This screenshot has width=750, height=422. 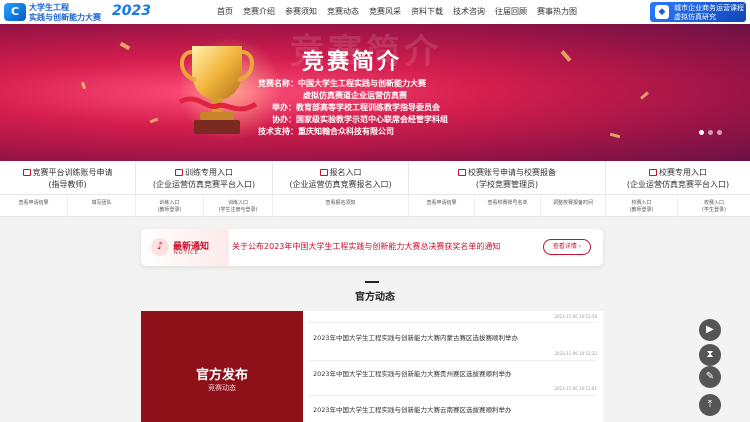 What do you see at coordinates (557, 12) in the screenshot?
I see `nav-item-heatmap: 赛事热力图` at bounding box center [557, 12].